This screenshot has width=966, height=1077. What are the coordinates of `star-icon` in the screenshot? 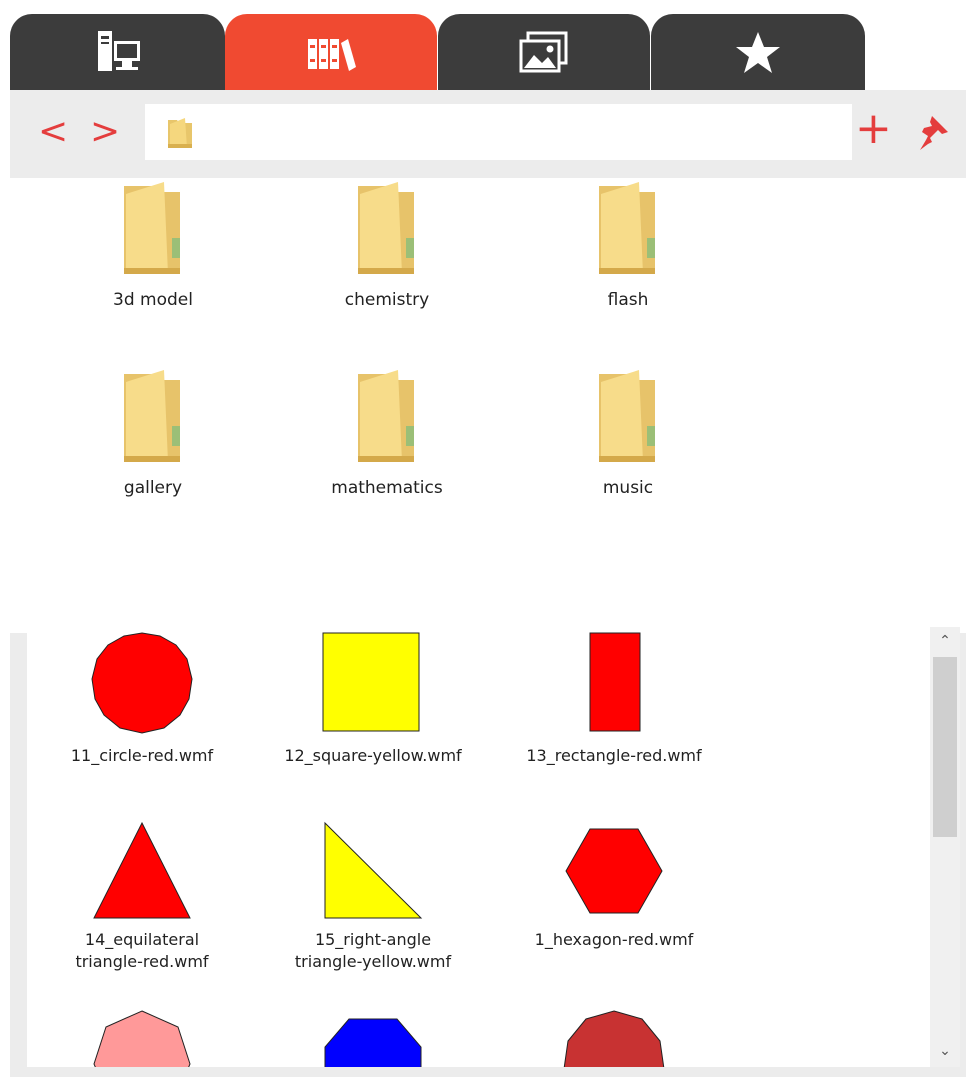 It's located at (758, 52).